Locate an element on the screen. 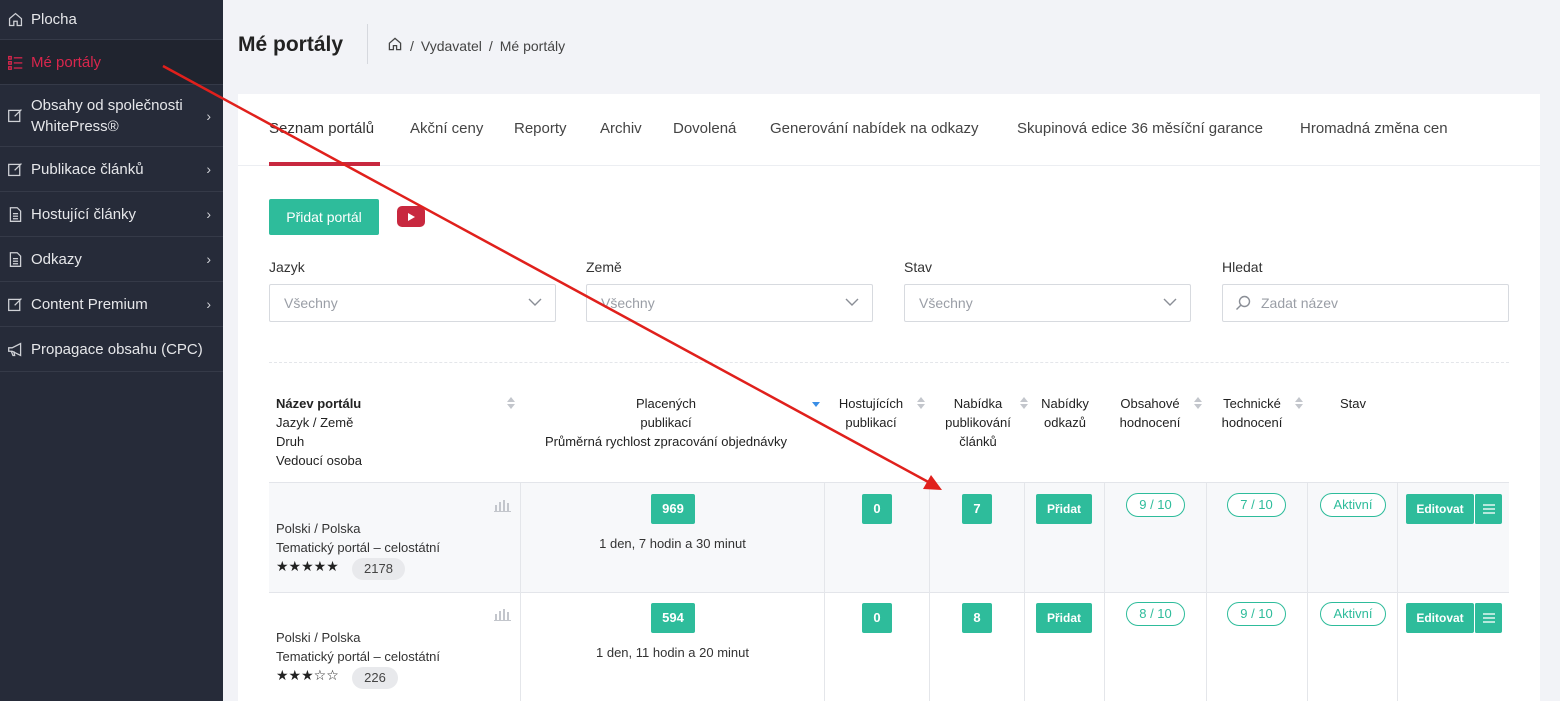  youtube-icon is located at coordinates (411, 216).